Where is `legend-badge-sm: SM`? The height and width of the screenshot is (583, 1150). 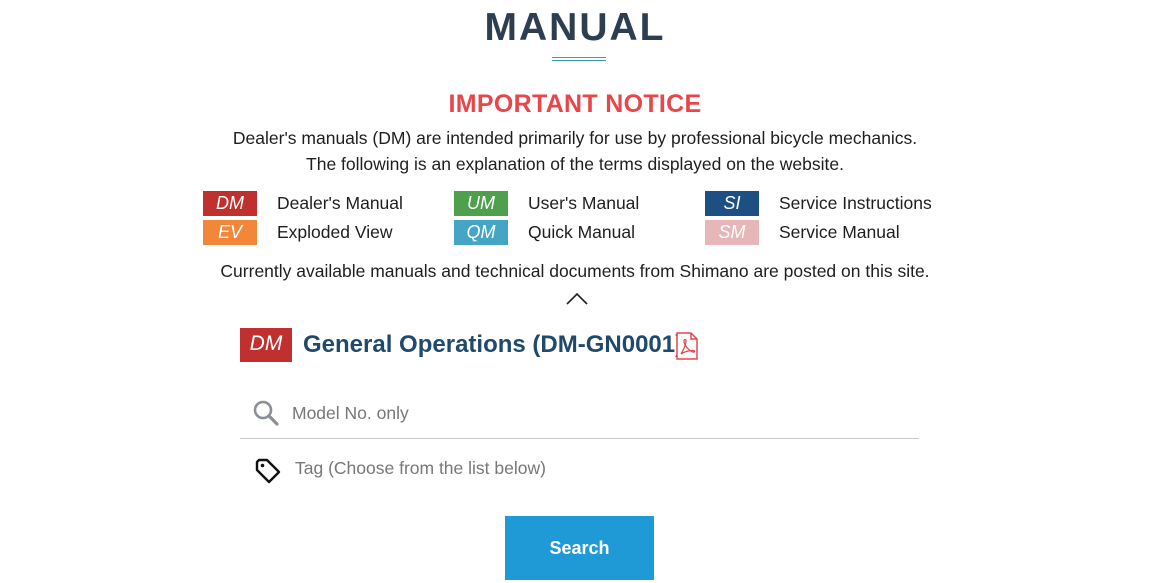
legend-badge-sm: SM is located at coordinates (732, 232).